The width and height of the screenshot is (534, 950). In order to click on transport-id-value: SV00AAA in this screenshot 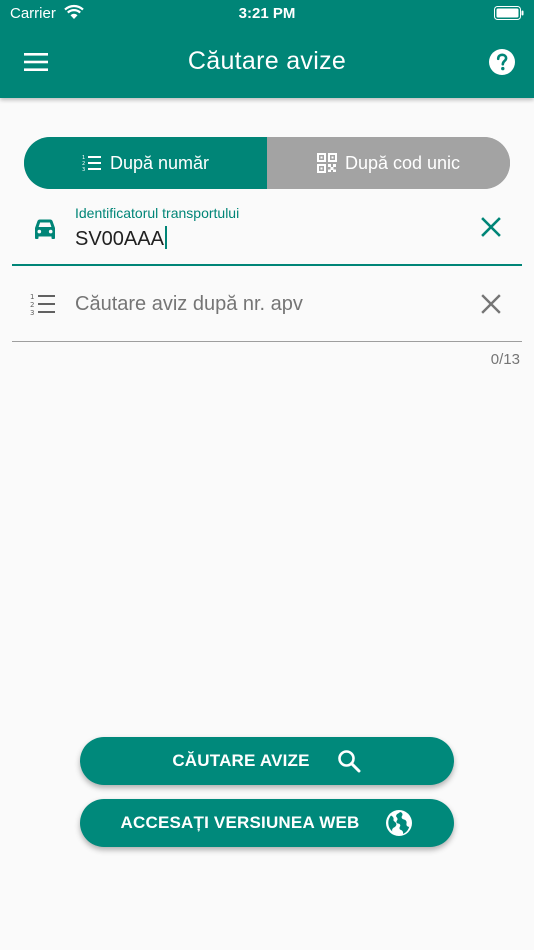, I will do `click(119, 239)`.